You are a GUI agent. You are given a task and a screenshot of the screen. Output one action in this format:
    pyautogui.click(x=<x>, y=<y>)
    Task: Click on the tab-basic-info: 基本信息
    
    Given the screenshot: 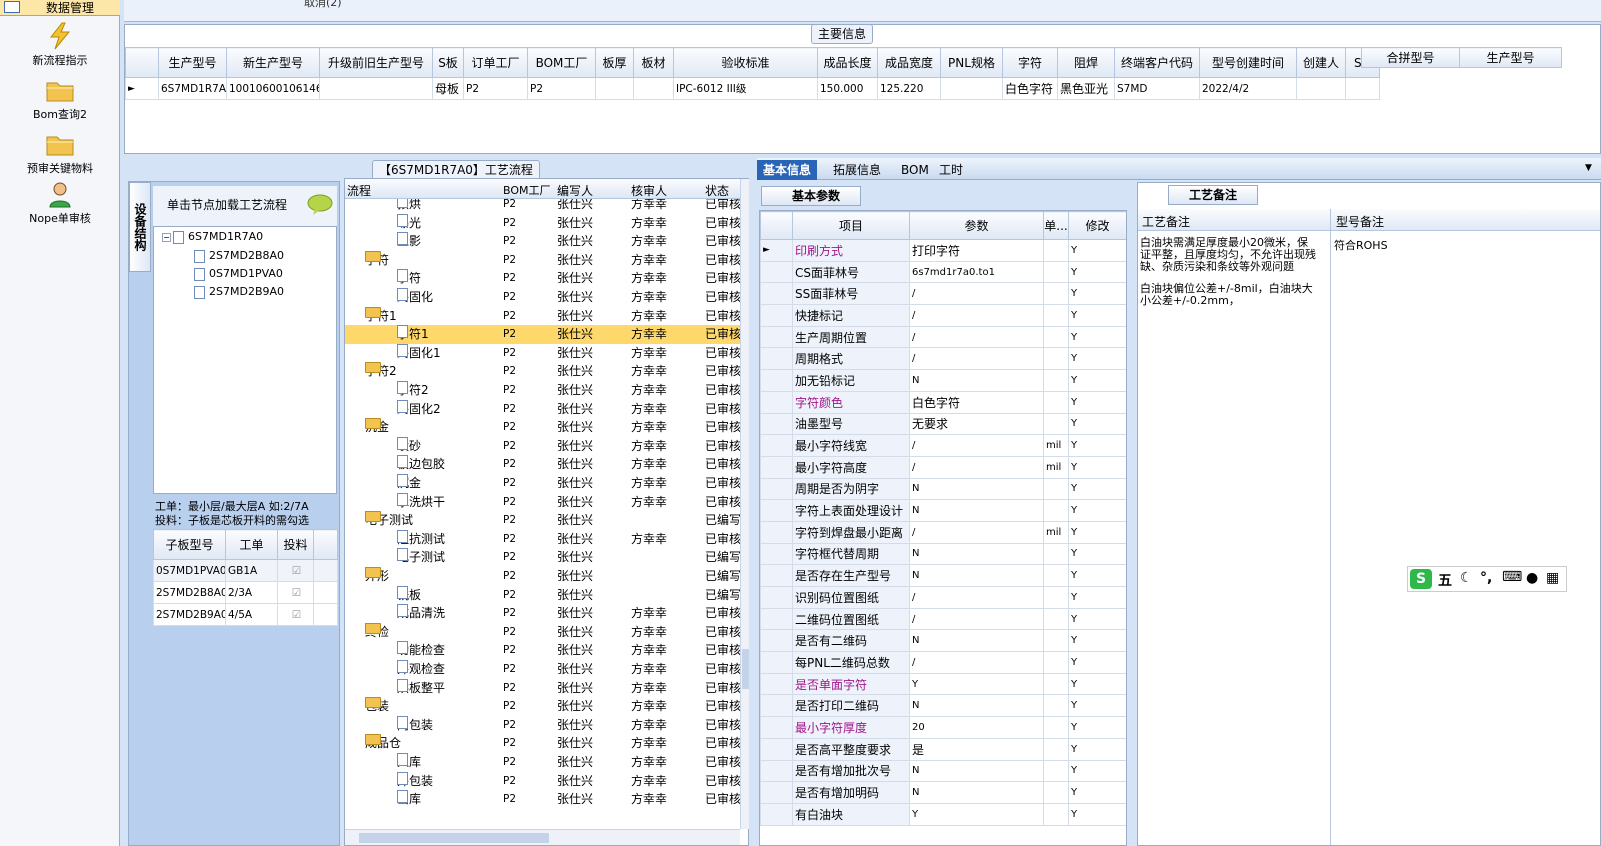 What is the action you would take?
    pyautogui.click(x=787, y=170)
    